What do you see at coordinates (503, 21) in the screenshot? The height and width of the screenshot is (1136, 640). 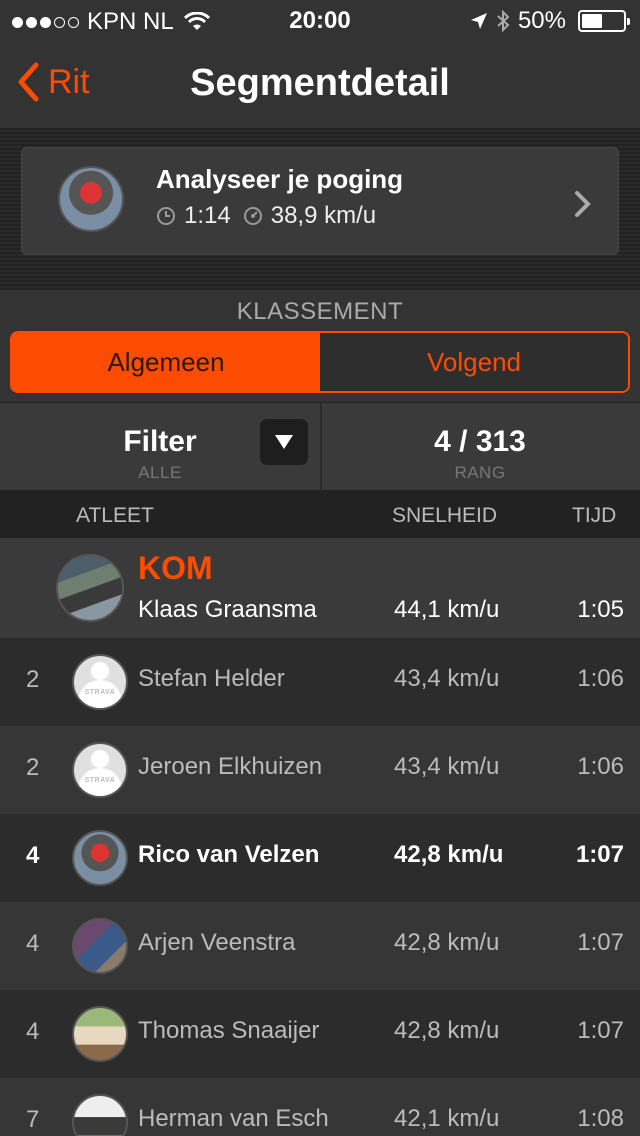 I see `bluetooth-icon` at bounding box center [503, 21].